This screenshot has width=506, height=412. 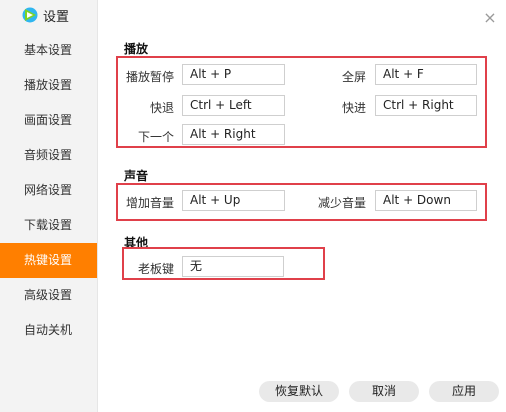 I want to click on label-forward: 快进, so click(x=353, y=108).